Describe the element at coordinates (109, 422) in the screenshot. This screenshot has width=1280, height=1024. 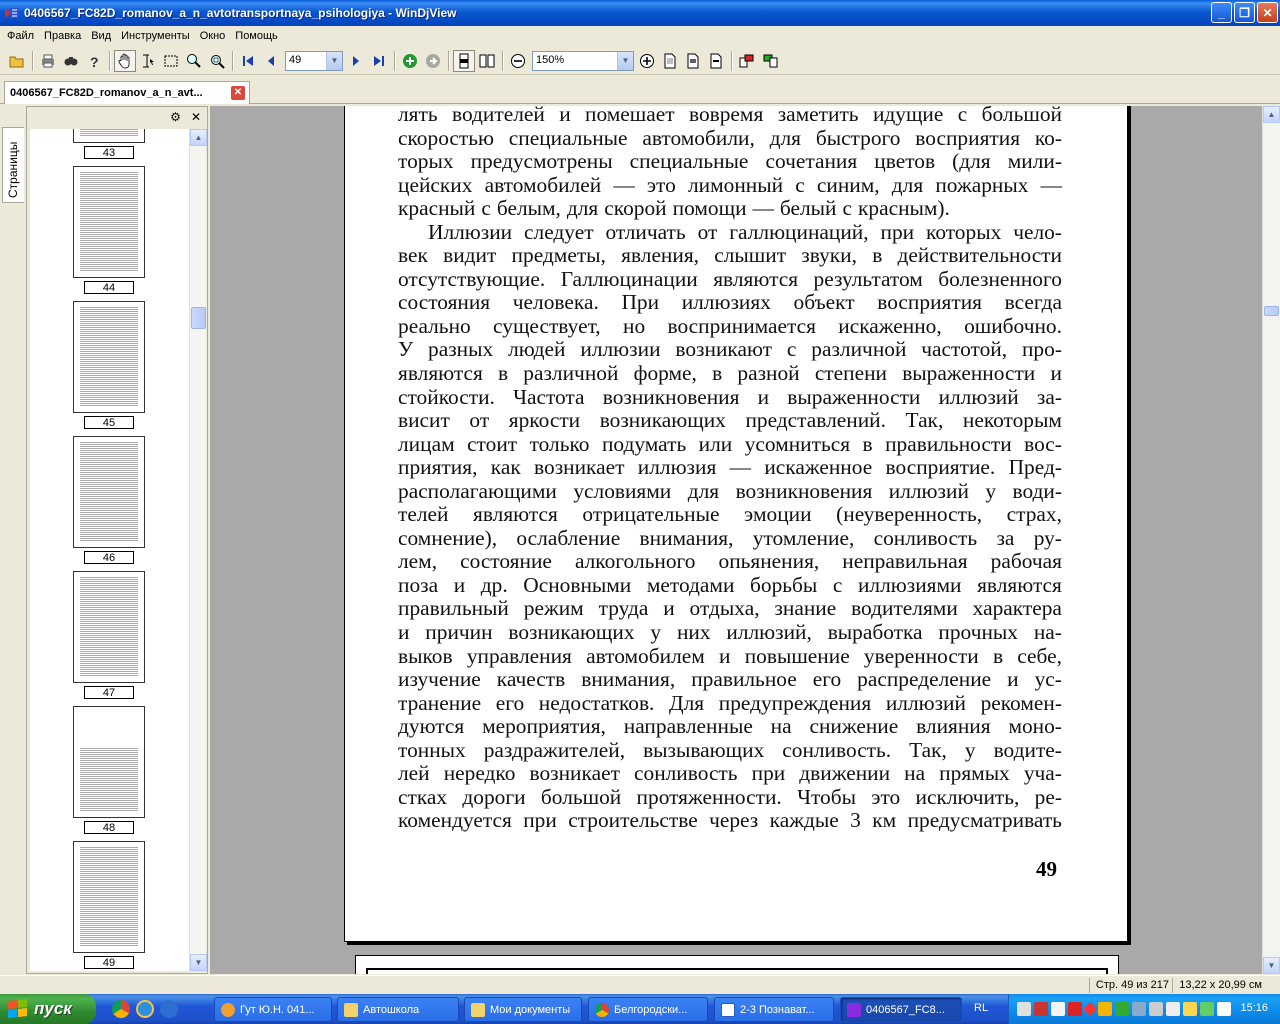
I see `thumbnail-page-number: 45` at that location.